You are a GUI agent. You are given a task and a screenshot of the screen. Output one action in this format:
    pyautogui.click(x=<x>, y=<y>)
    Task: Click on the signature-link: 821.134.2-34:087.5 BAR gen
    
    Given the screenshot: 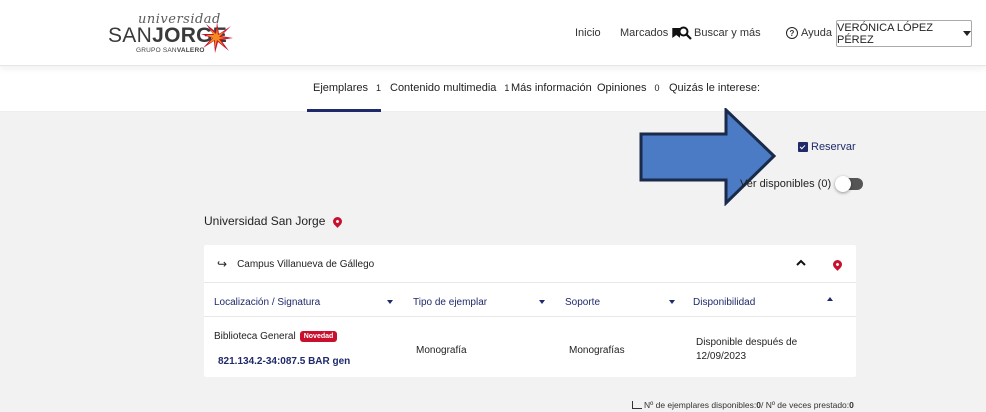 What is the action you would take?
    pyautogui.click(x=284, y=361)
    